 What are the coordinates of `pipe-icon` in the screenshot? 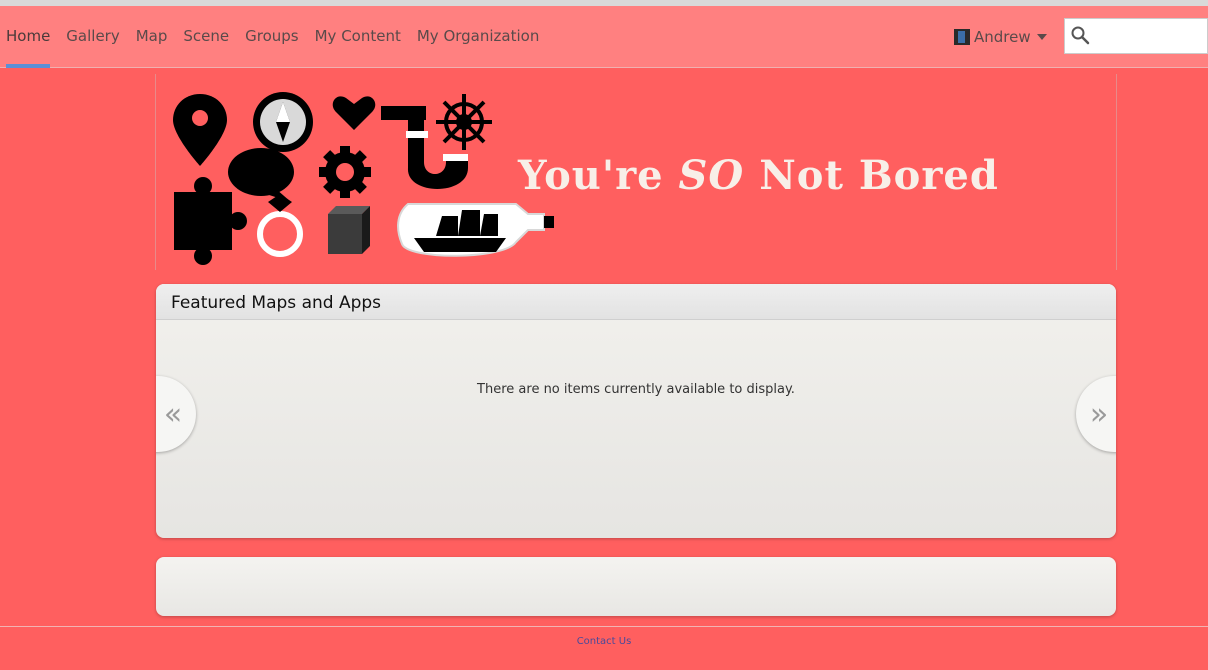 It's located at (424, 147).